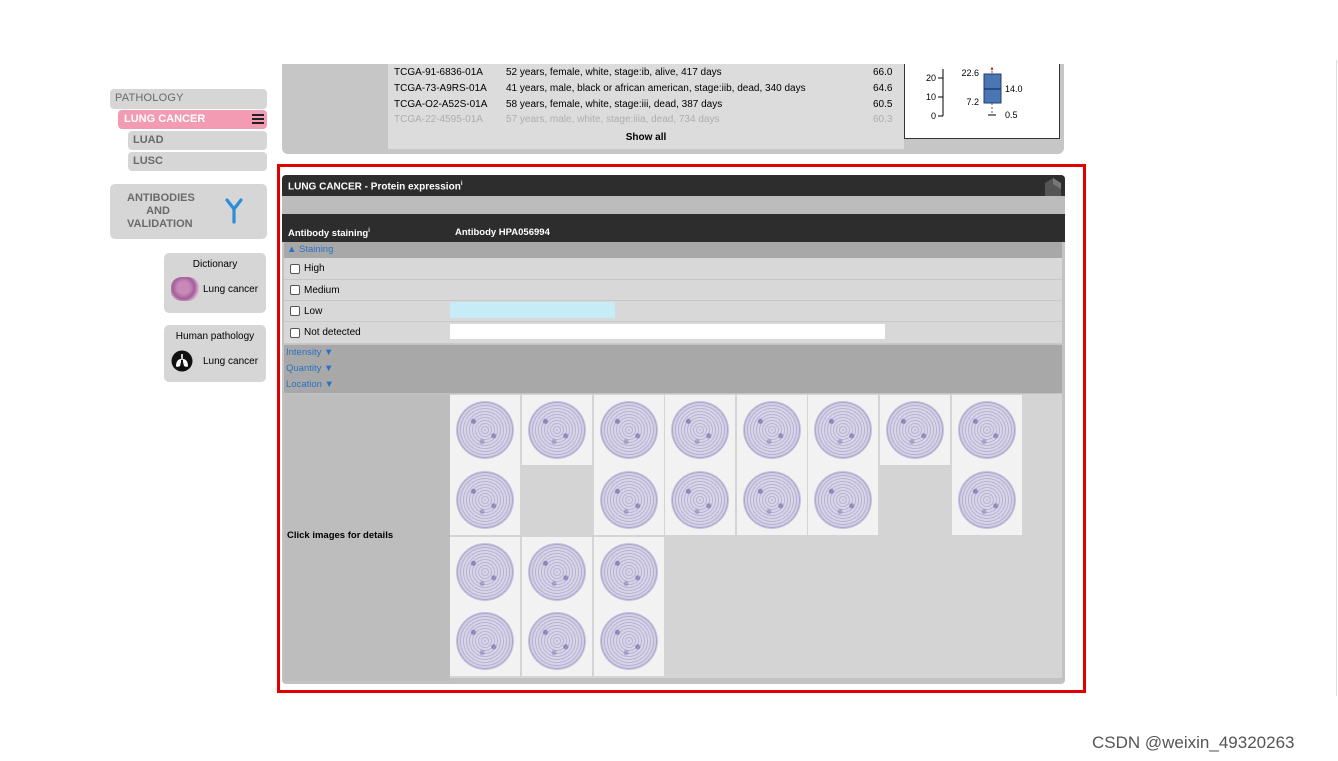  What do you see at coordinates (185, 289) in the screenshot?
I see `tissue-thumbnail-icon` at bounding box center [185, 289].